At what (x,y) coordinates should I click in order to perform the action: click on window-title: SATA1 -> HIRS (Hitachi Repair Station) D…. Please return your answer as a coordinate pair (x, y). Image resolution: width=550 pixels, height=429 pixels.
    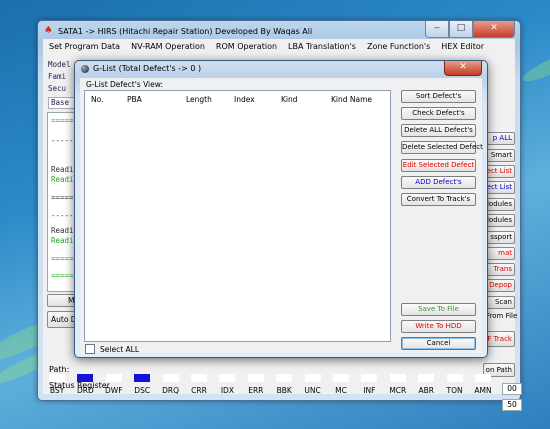
    Looking at the image, I should click on (185, 31).